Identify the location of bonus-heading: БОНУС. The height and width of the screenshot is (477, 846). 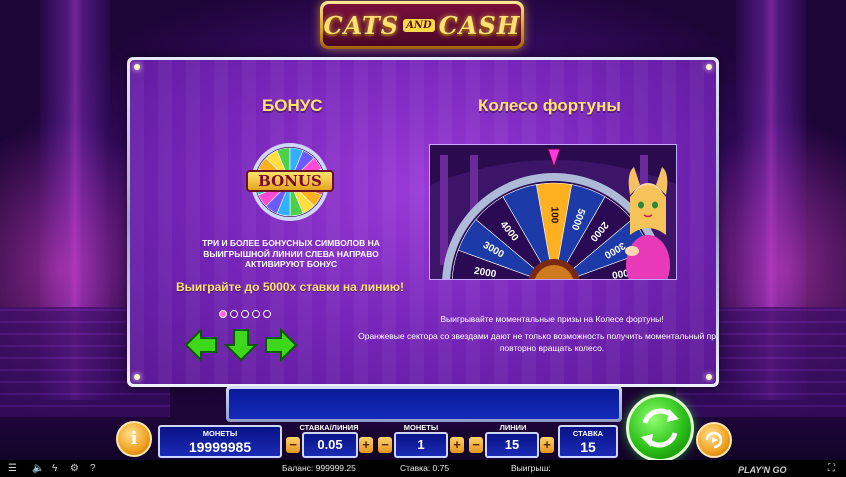
(292, 105).